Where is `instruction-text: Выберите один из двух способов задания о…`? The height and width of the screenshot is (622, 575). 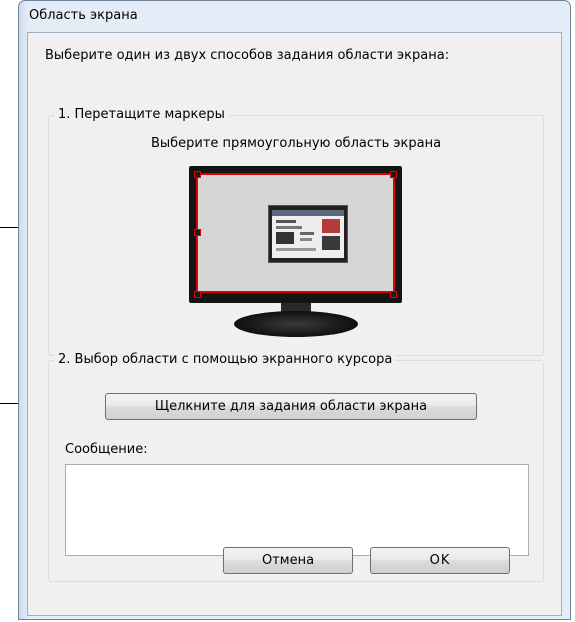 instruction-text: Выберите один из двух способов задания о… is located at coordinates (247, 55).